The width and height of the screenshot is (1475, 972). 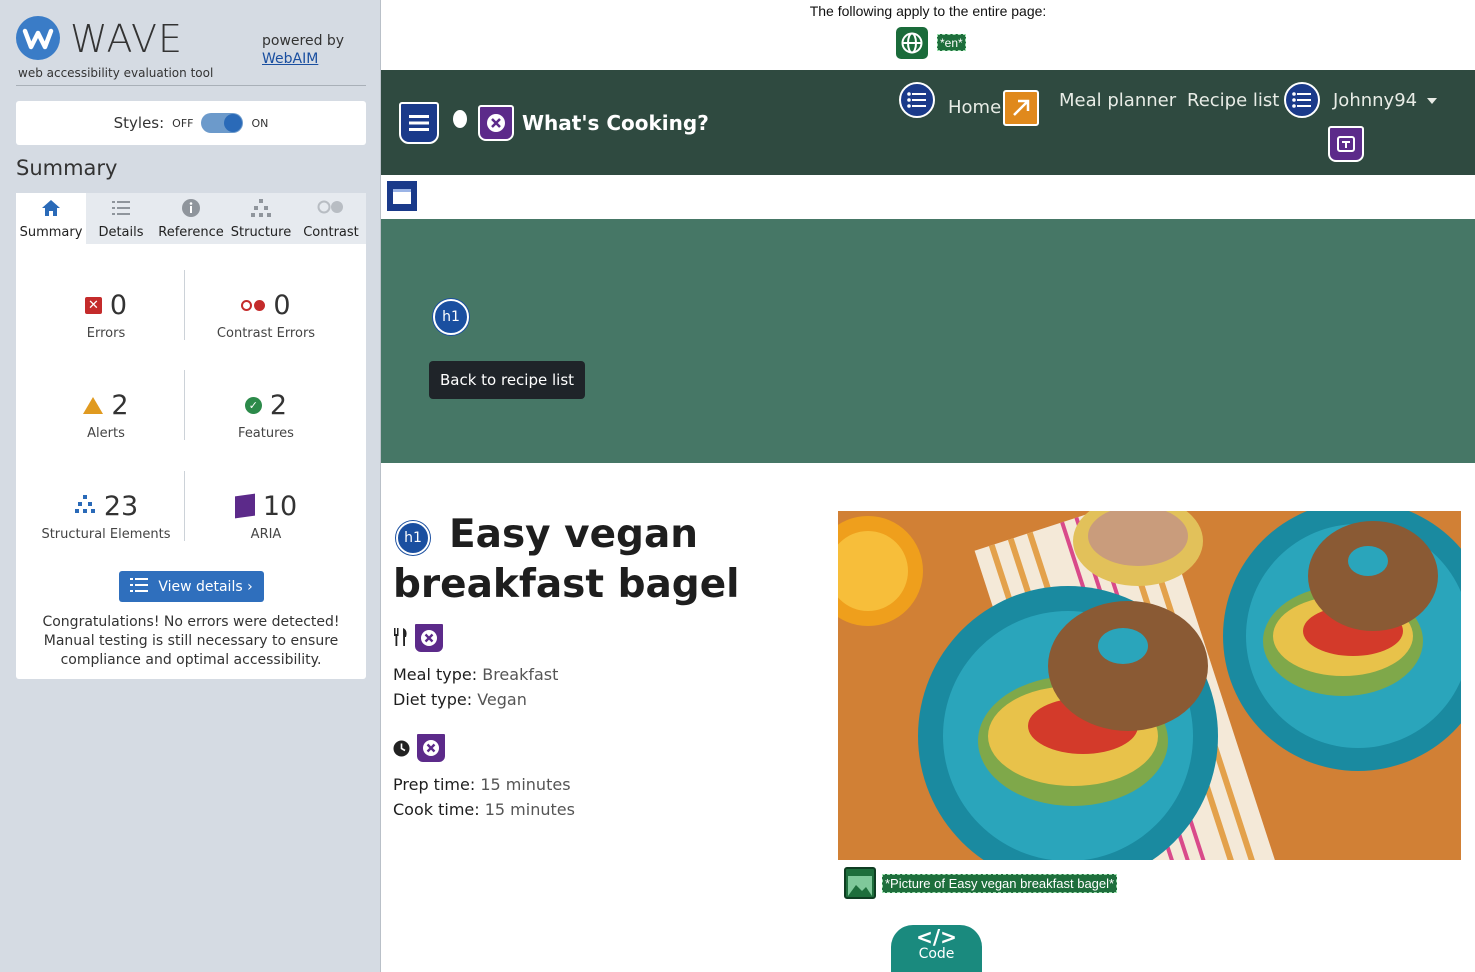 I want to click on styles-toggle, so click(x=222, y=123).